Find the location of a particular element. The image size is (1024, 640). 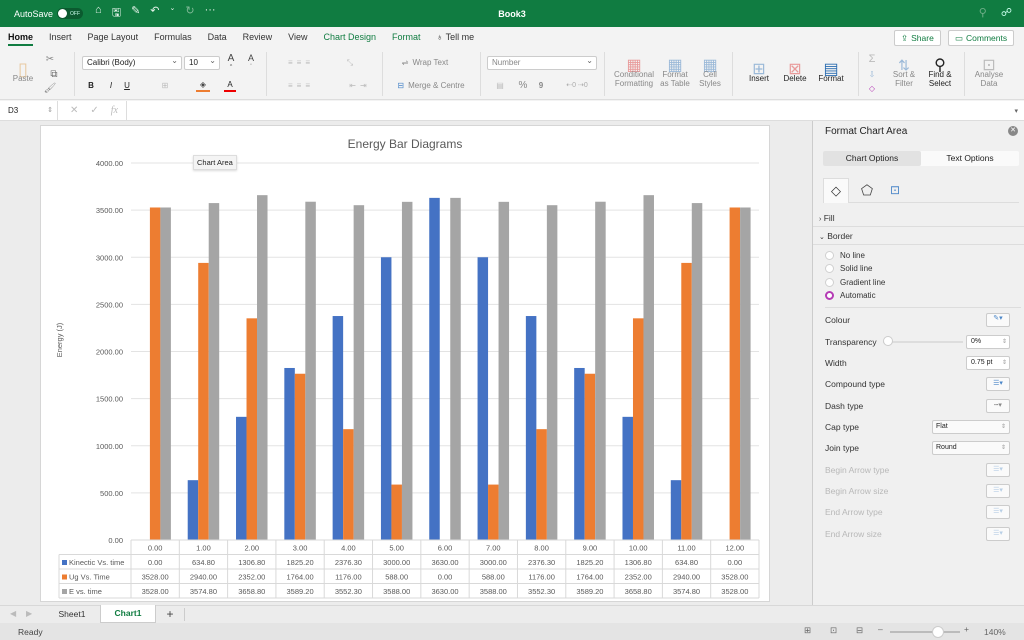

autosave-toggle: OFF is located at coordinates (70, 13).